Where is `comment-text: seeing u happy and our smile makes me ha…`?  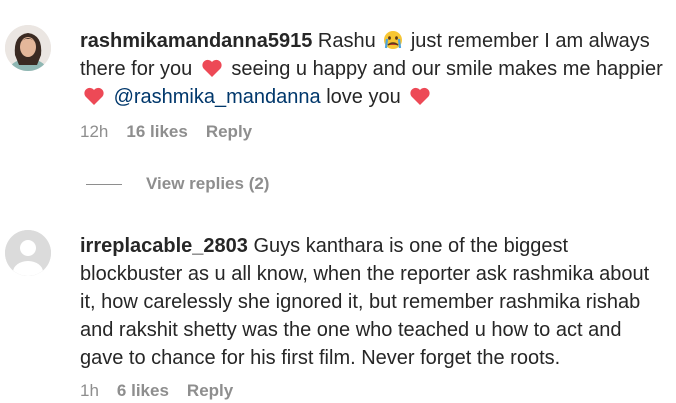
comment-text: seeing u happy and our smile makes me ha… is located at coordinates (447, 69).